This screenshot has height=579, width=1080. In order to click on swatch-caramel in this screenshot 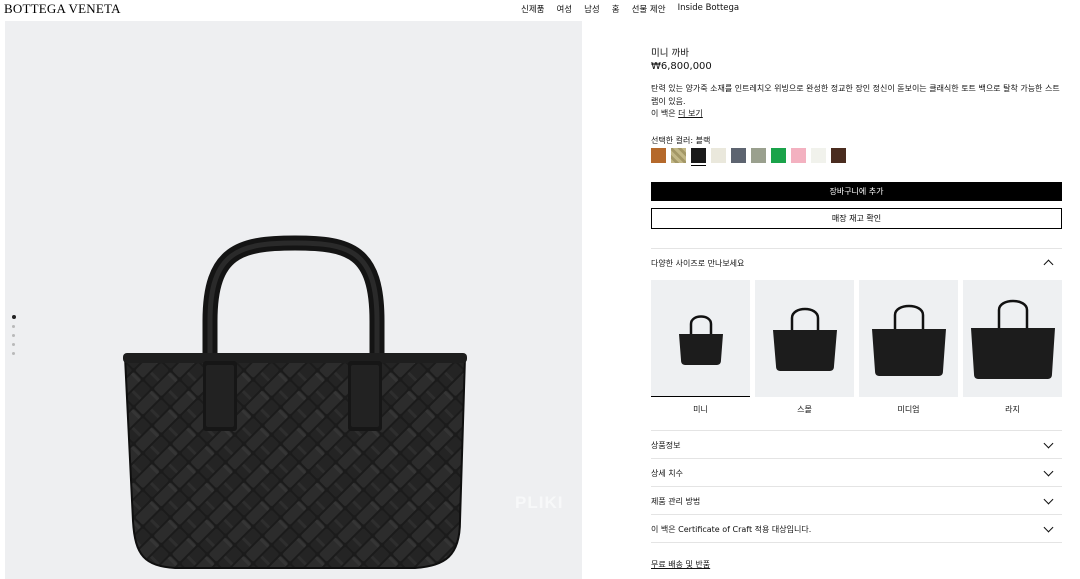, I will do `click(658, 155)`.